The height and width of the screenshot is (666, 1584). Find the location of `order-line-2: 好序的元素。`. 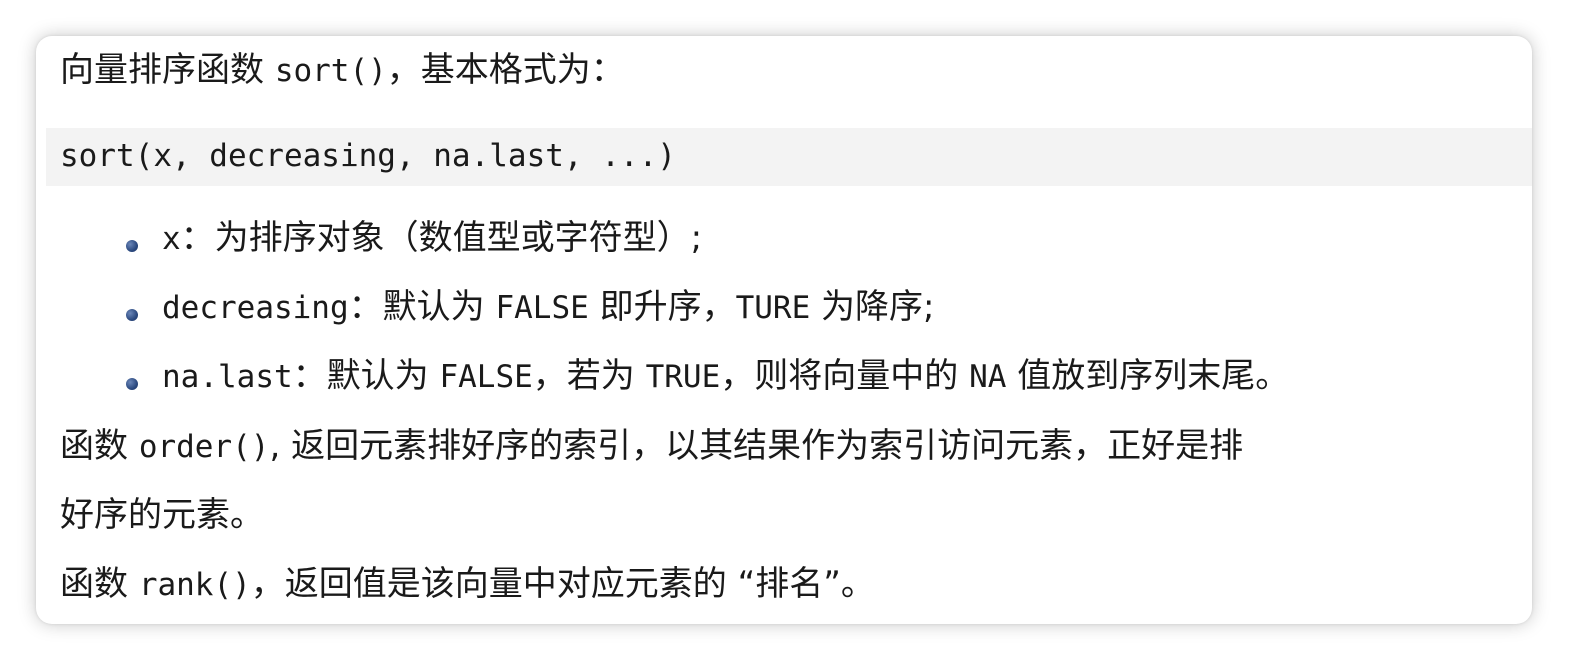

order-line-2: 好序的元素。 is located at coordinates (162, 515).